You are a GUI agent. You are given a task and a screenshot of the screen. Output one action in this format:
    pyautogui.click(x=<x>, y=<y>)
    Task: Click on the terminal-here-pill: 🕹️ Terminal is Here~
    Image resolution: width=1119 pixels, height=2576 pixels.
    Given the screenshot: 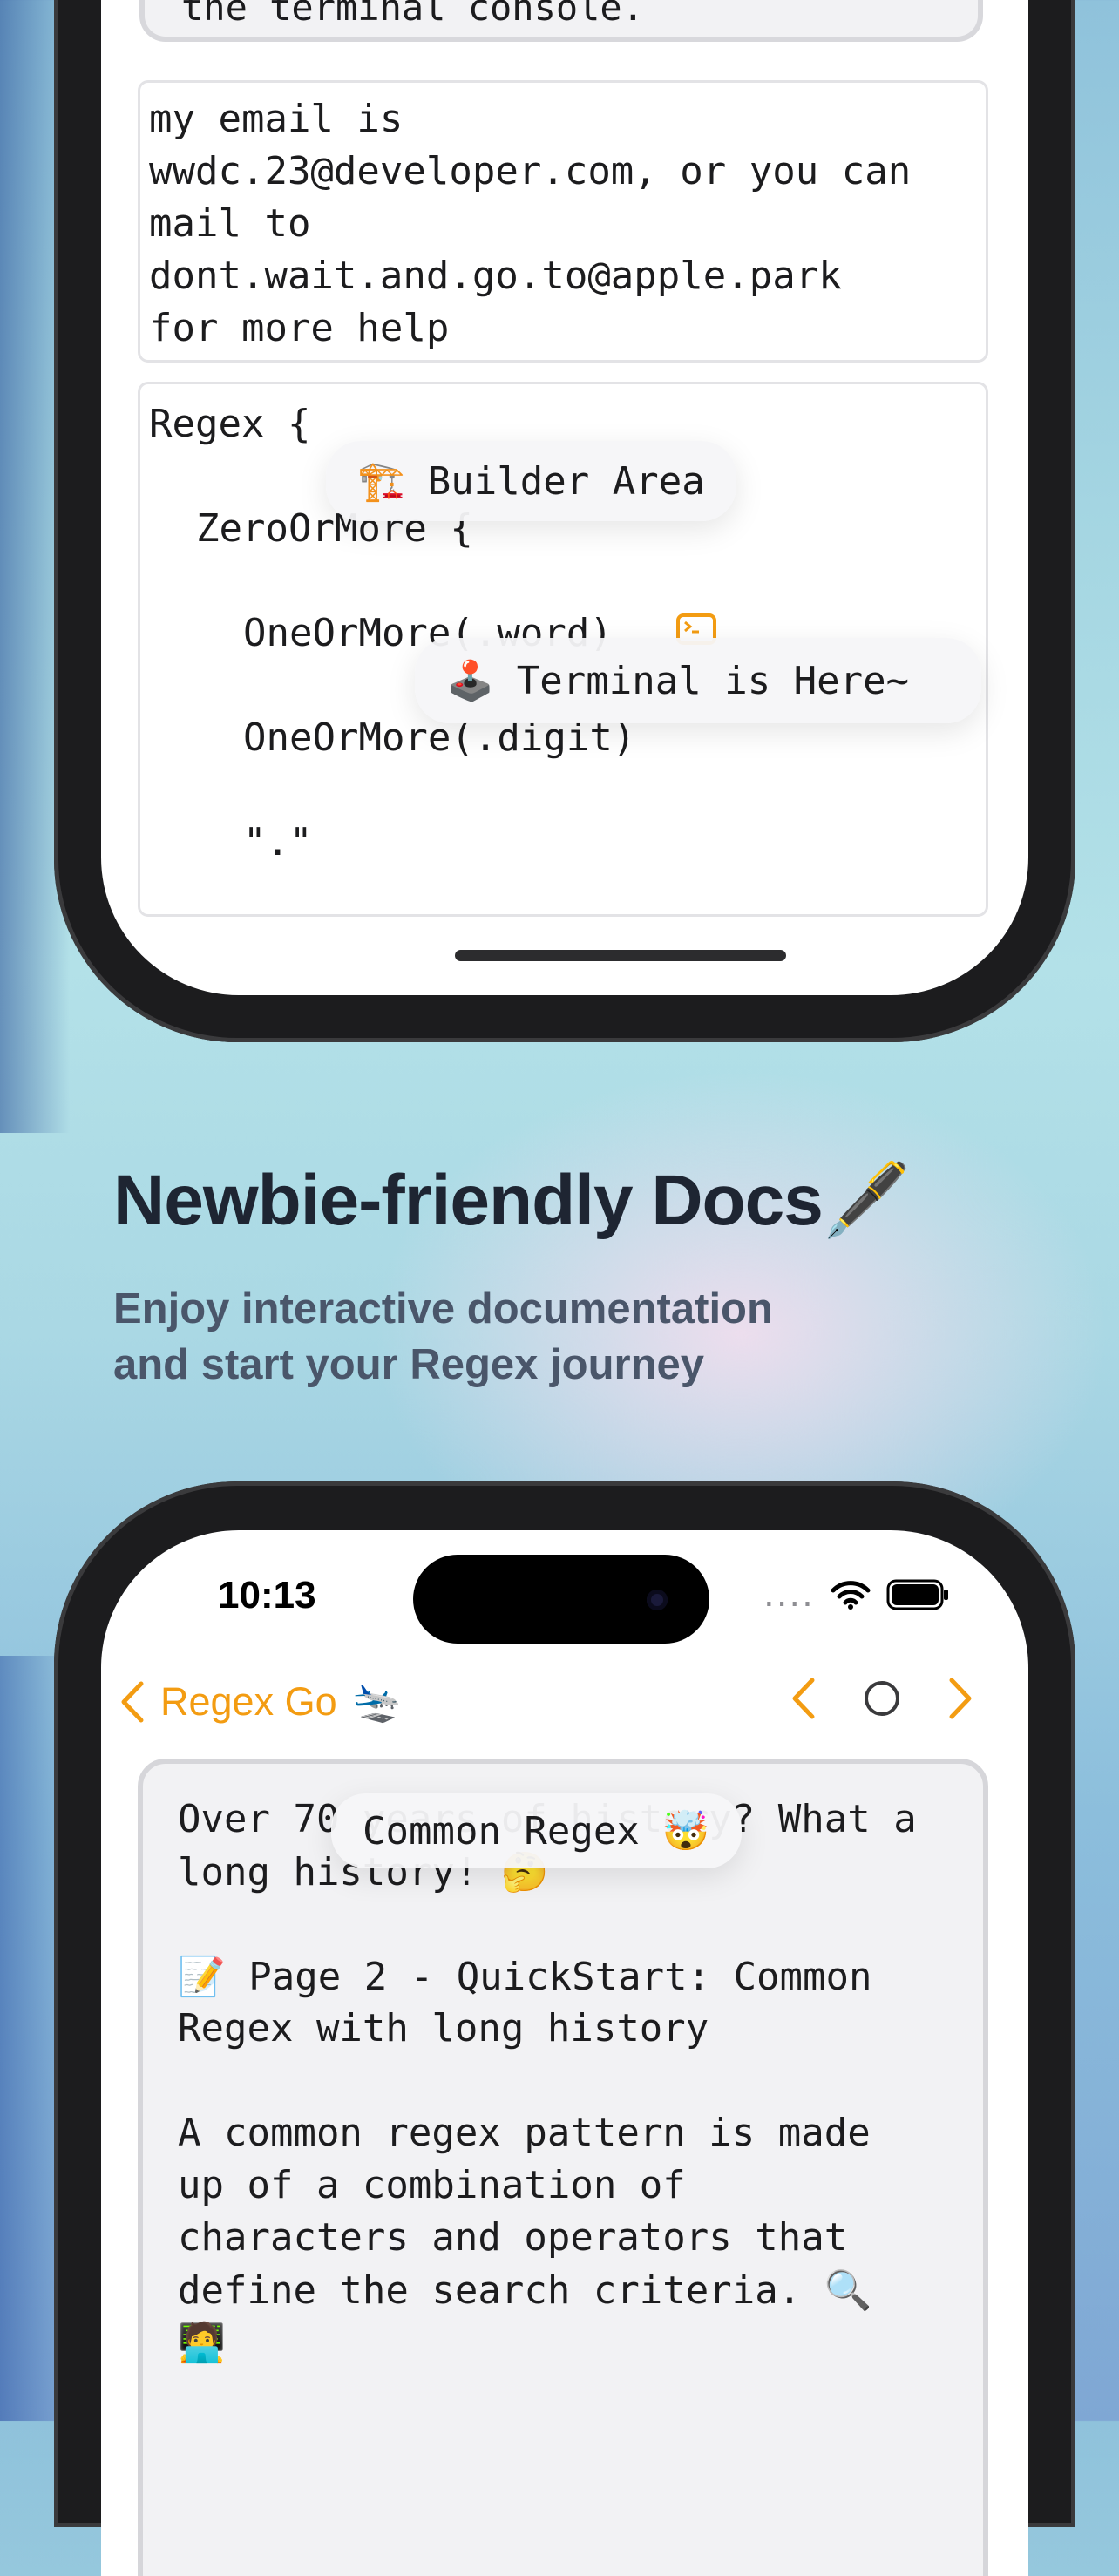 What is the action you would take?
    pyautogui.click(x=698, y=681)
    